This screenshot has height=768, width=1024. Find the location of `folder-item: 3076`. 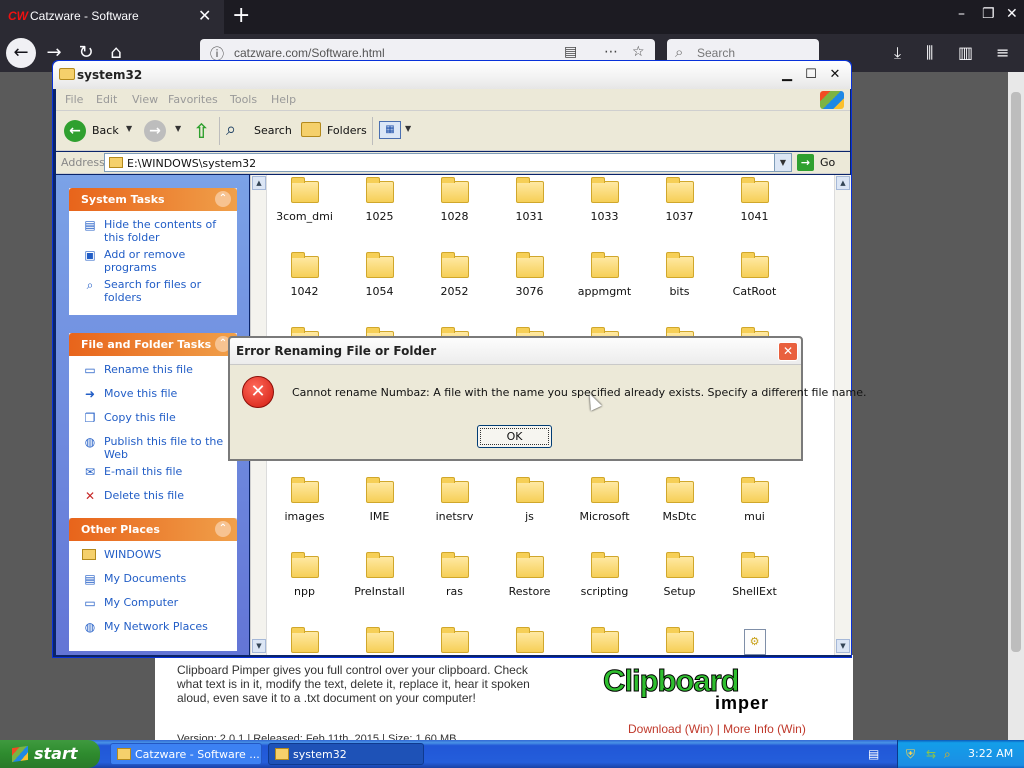

folder-item: 3076 is located at coordinates (529, 287).